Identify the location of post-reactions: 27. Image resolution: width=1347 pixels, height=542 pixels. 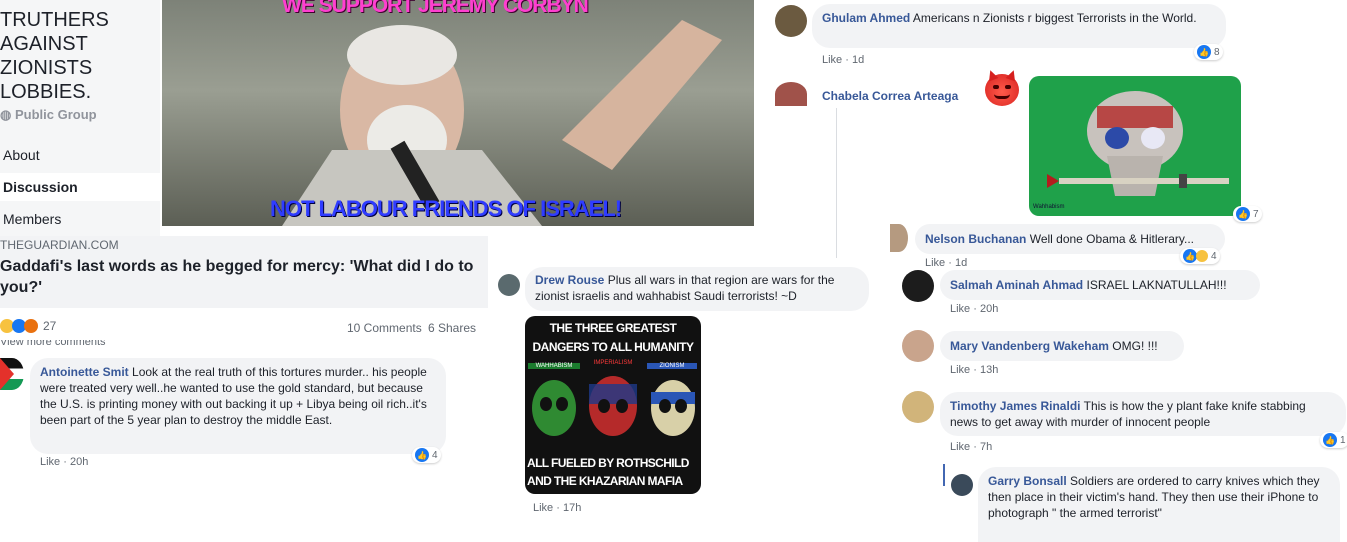
(28, 326).